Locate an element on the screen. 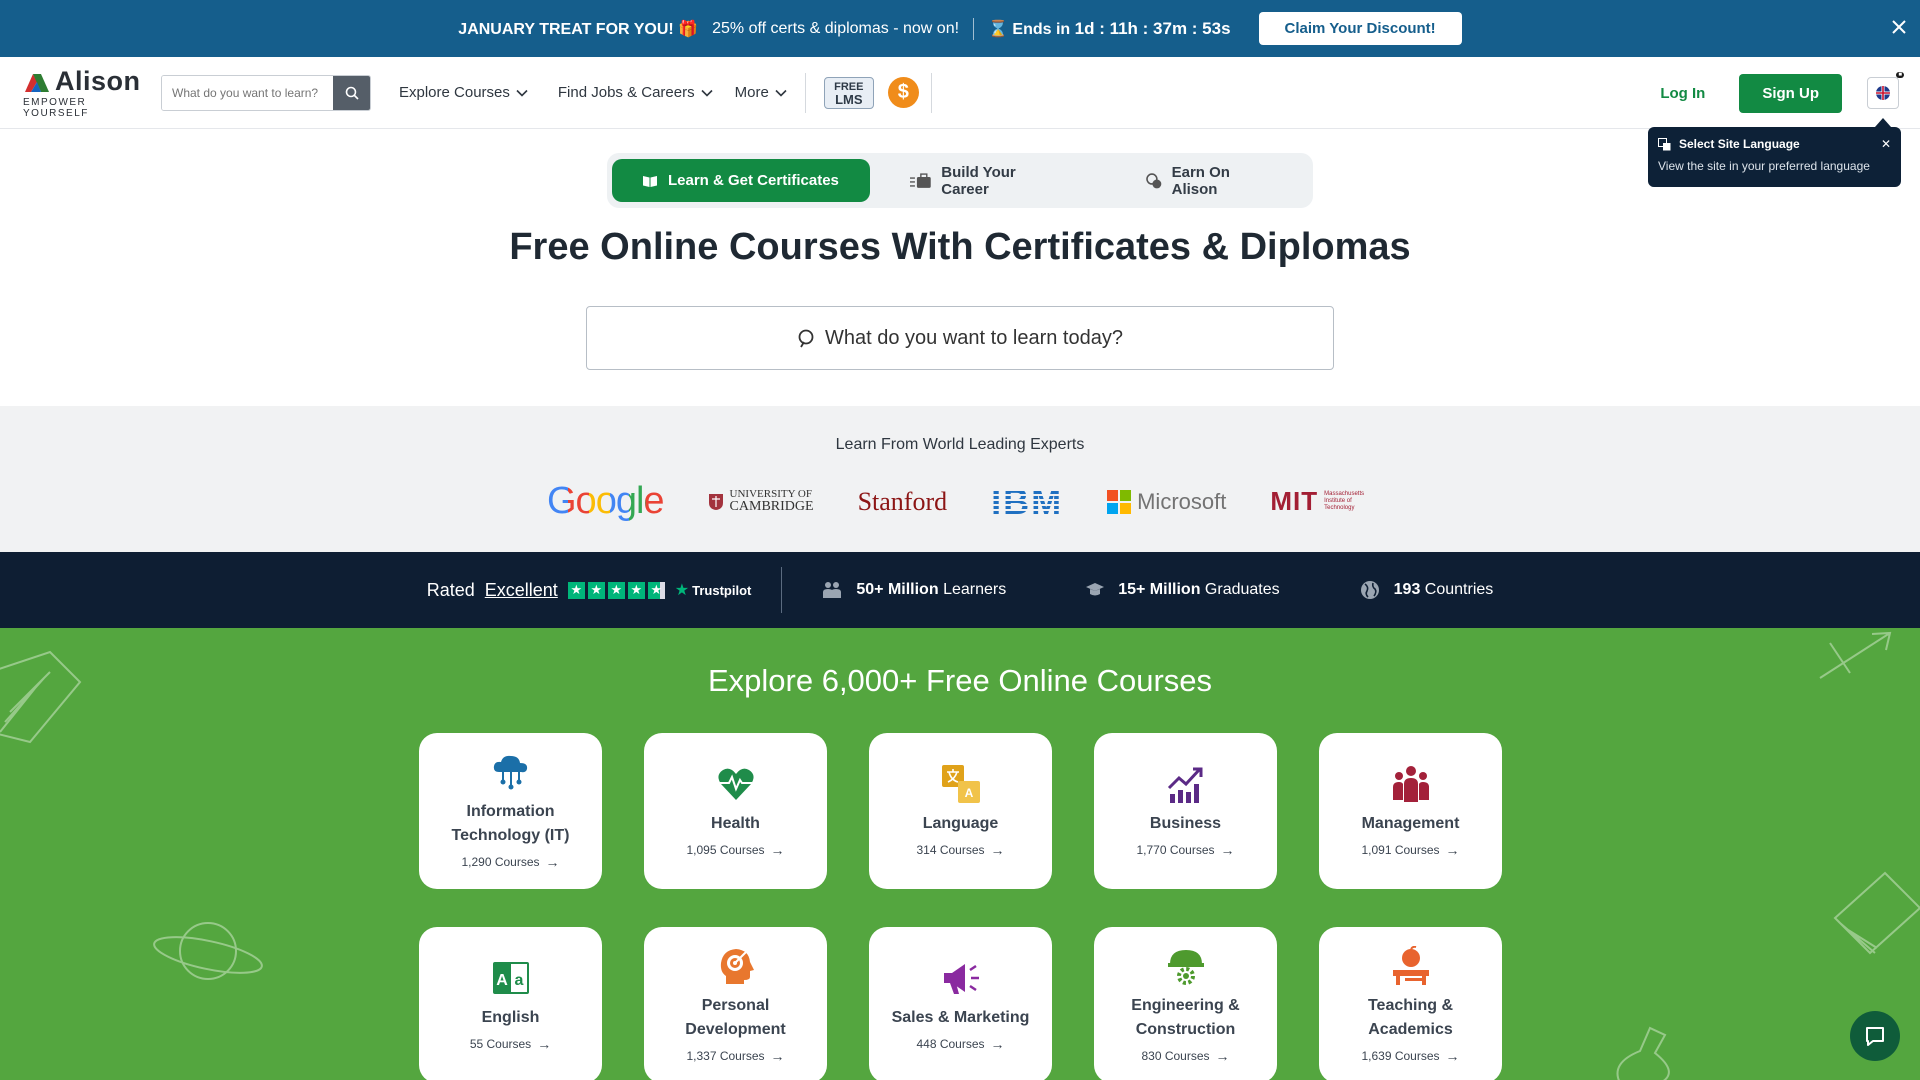 Image resolution: width=1920 pixels, height=1080 pixels. stanford-logo: Stanford is located at coordinates (902, 501).